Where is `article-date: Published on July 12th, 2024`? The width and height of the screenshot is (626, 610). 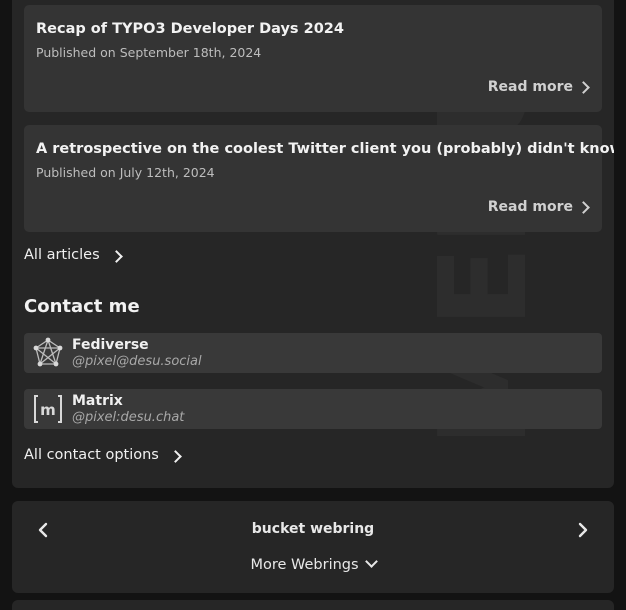 article-date: Published on July 12th, 2024 is located at coordinates (125, 172).